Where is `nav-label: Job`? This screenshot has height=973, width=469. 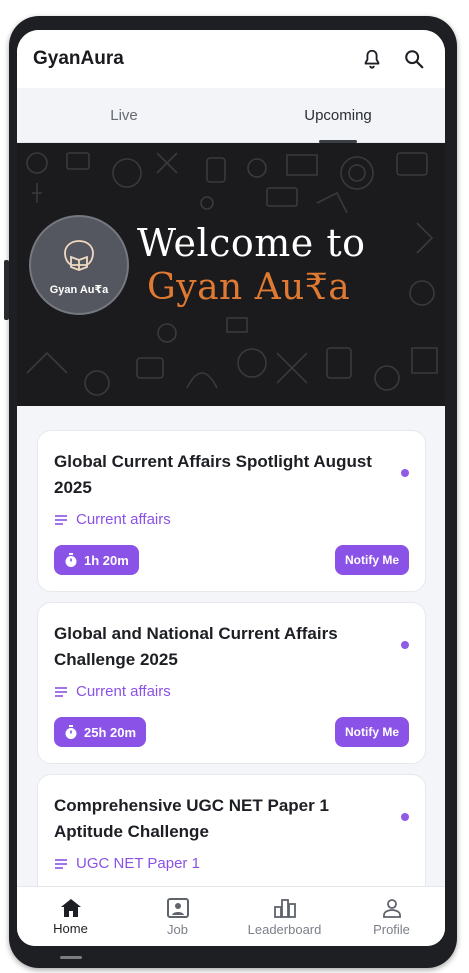
nav-label: Job is located at coordinates (177, 929).